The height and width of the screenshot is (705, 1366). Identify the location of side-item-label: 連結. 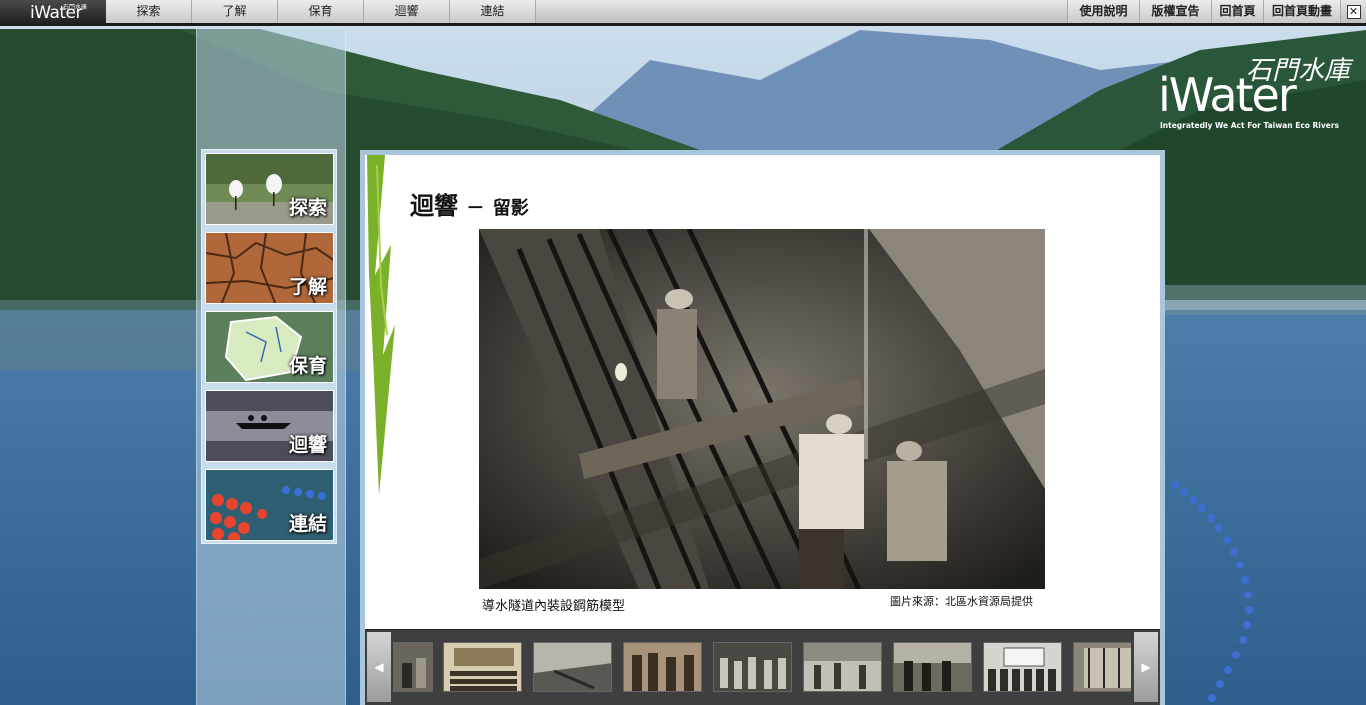
(307, 524).